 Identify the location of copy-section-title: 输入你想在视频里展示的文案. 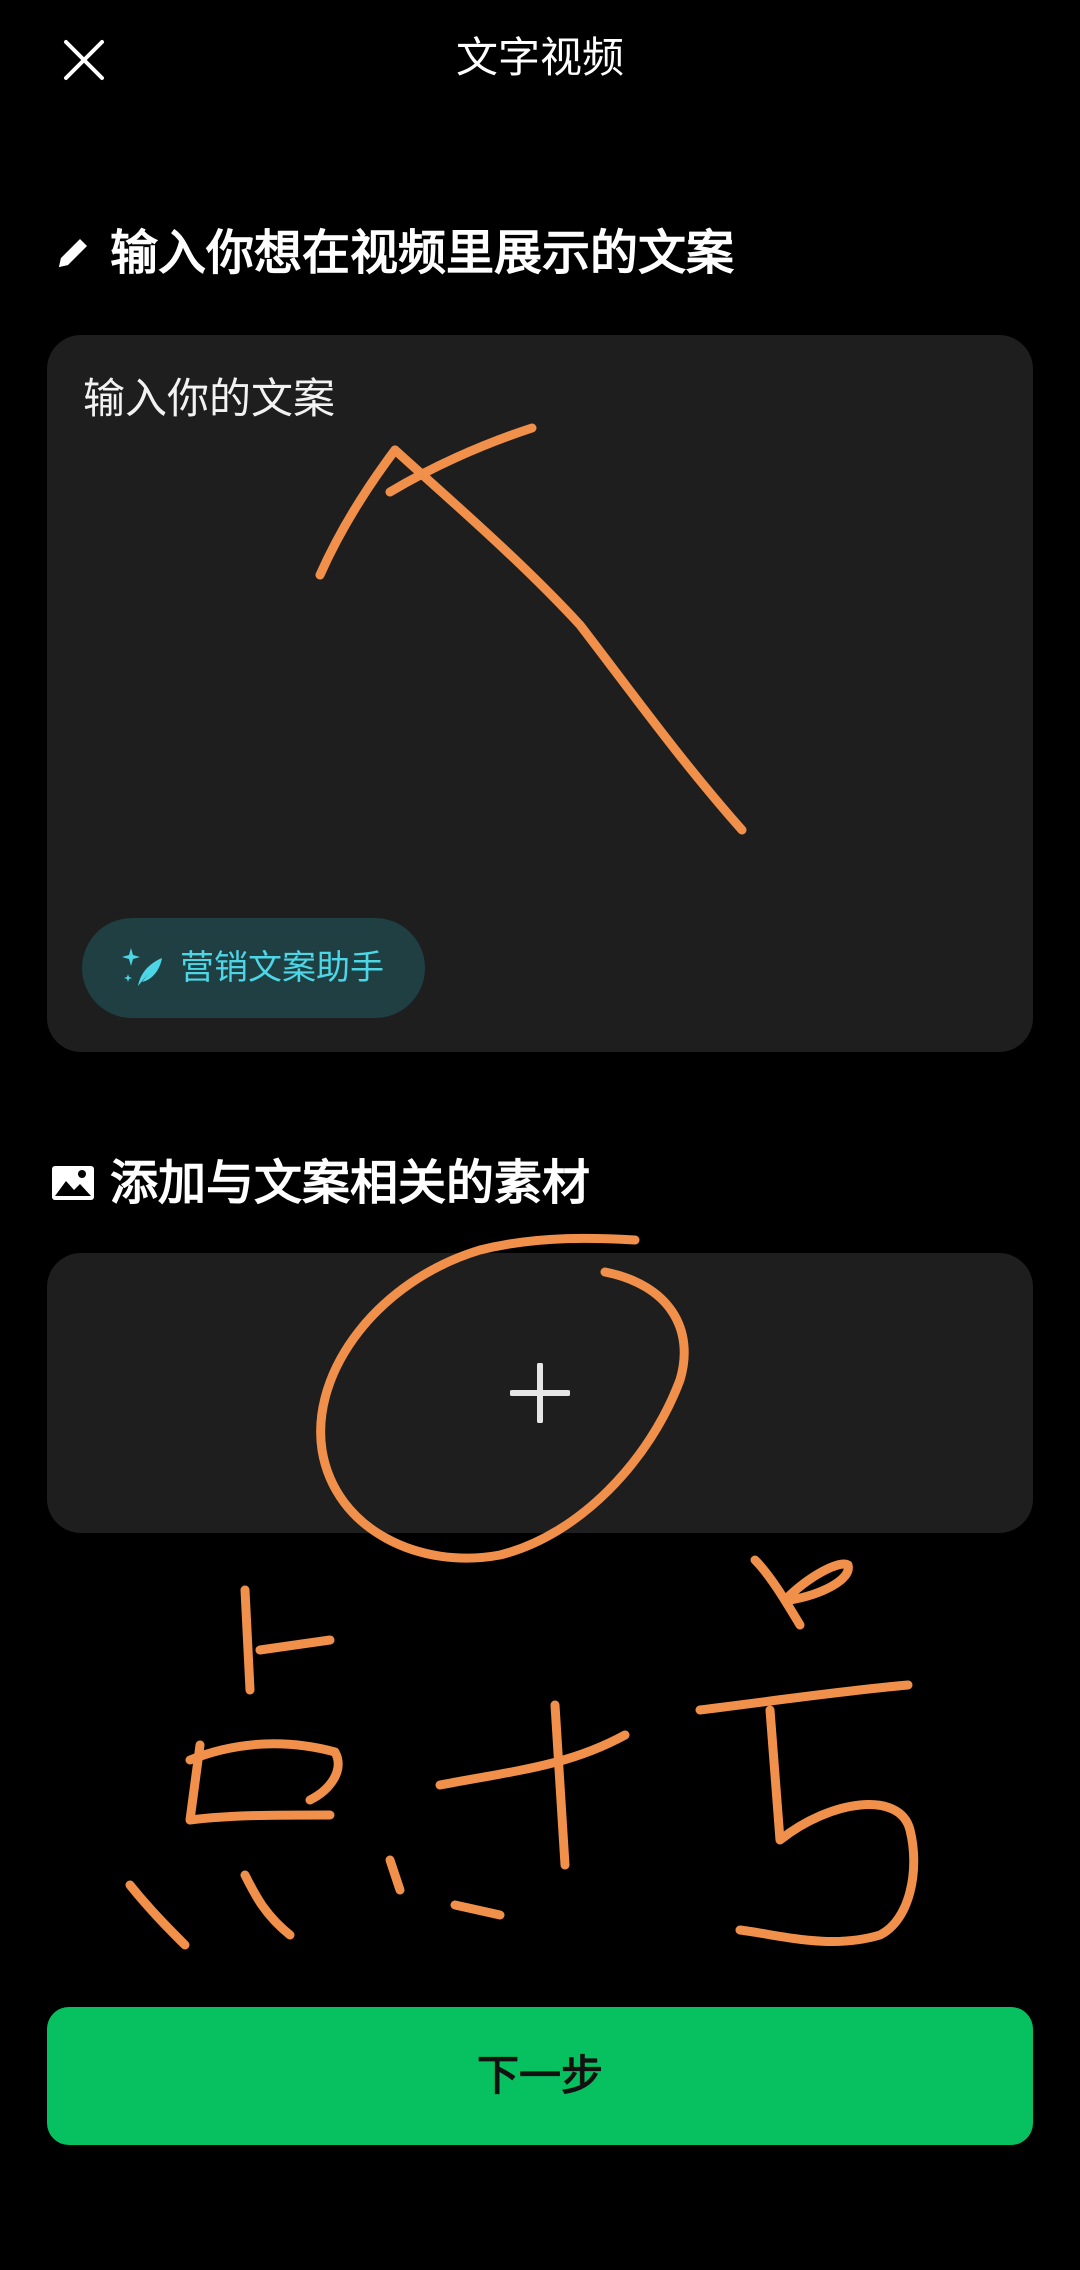
(422, 253).